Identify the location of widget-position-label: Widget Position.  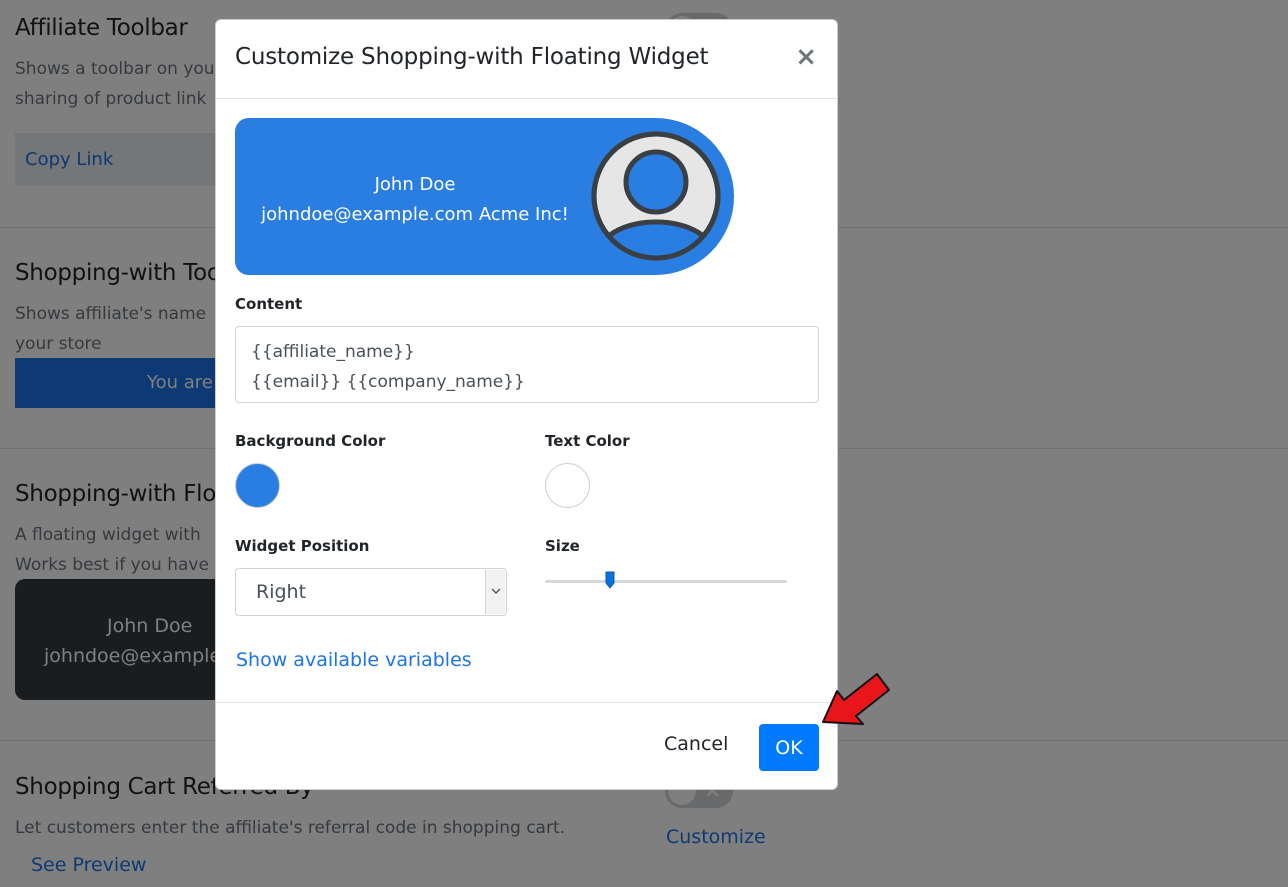
(302, 546).